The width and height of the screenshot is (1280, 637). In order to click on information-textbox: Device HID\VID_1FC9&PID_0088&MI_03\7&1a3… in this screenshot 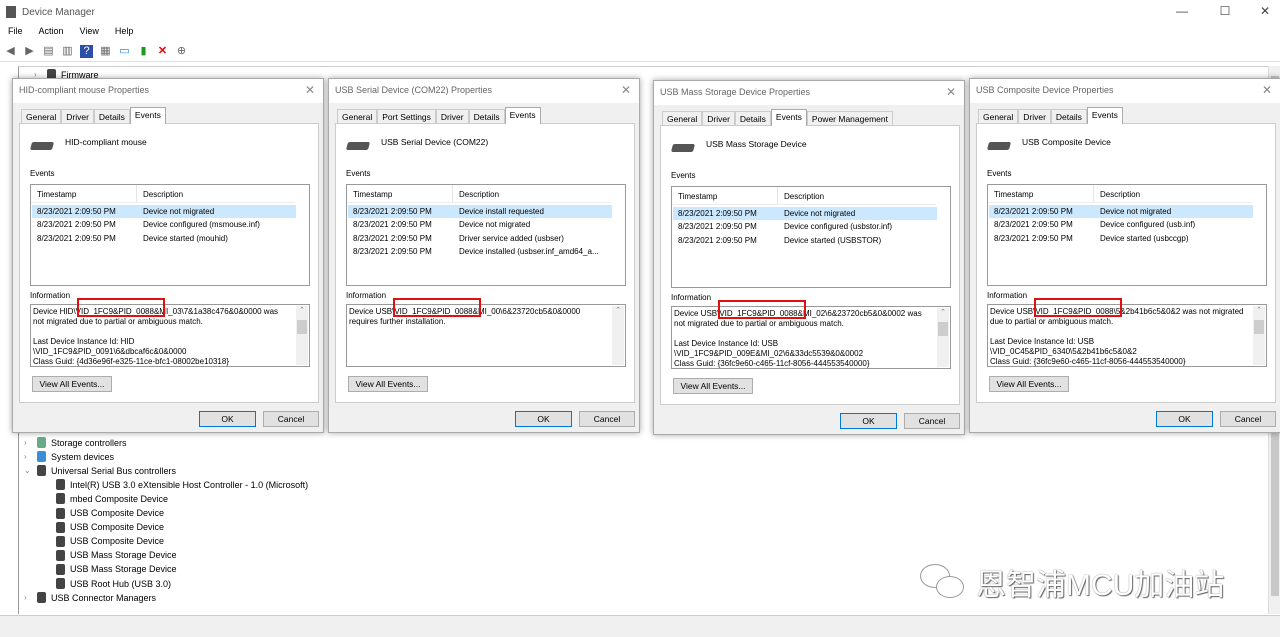, I will do `click(170, 335)`.